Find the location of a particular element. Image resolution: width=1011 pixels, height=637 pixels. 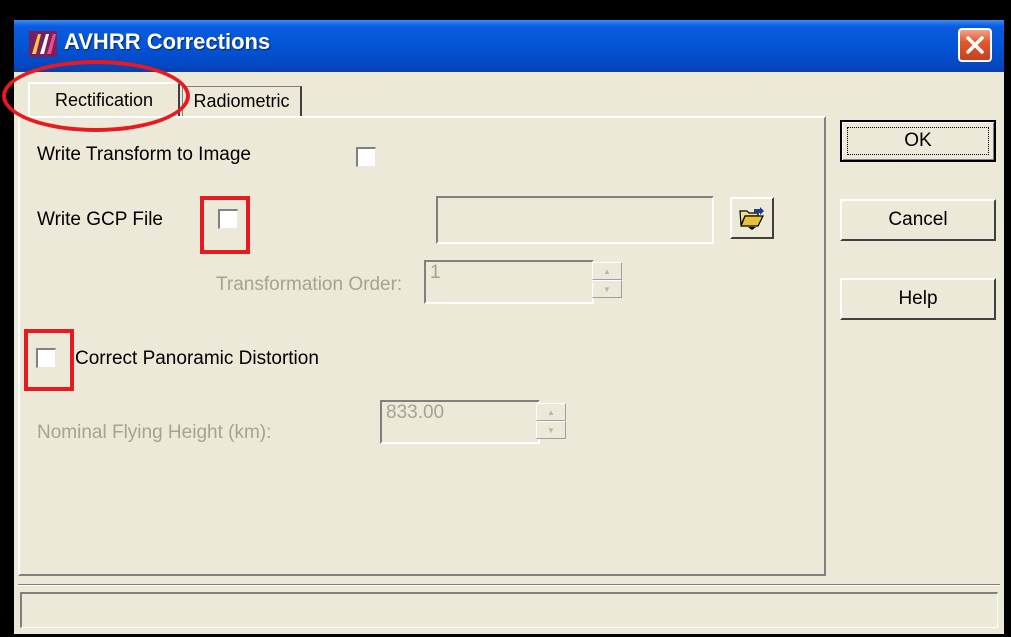

close-button is located at coordinates (975, 45).